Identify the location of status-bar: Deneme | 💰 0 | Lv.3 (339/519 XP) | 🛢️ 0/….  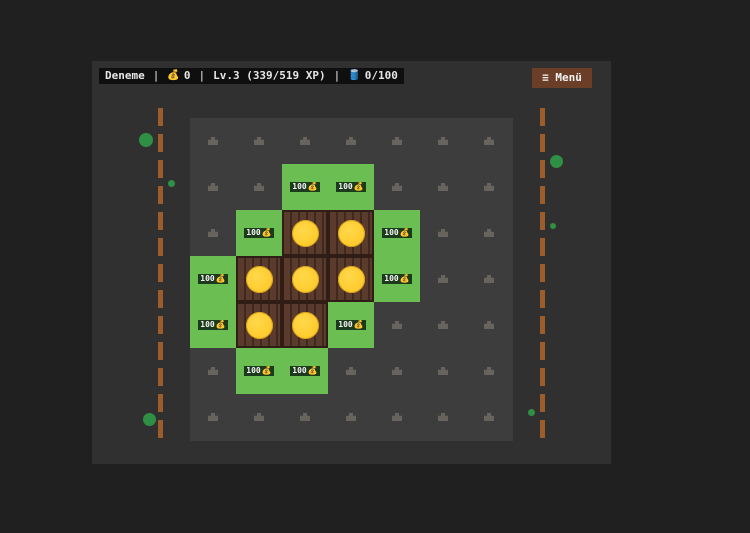
(251, 76).